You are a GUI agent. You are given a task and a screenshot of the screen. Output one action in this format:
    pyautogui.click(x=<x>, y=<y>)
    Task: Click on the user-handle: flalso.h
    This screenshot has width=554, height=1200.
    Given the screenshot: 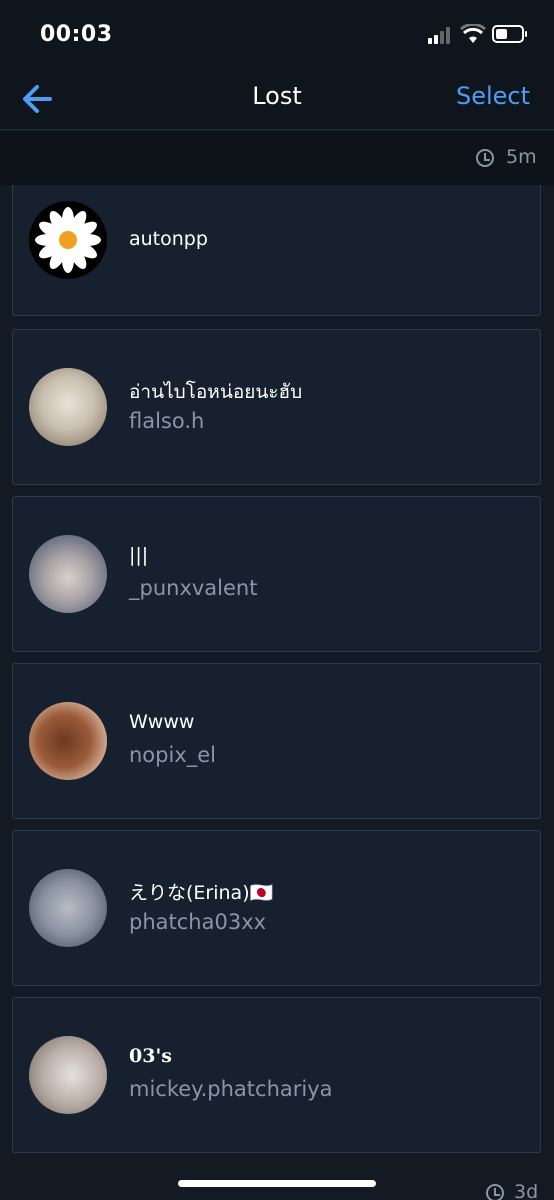 What is the action you would take?
    pyautogui.click(x=167, y=421)
    